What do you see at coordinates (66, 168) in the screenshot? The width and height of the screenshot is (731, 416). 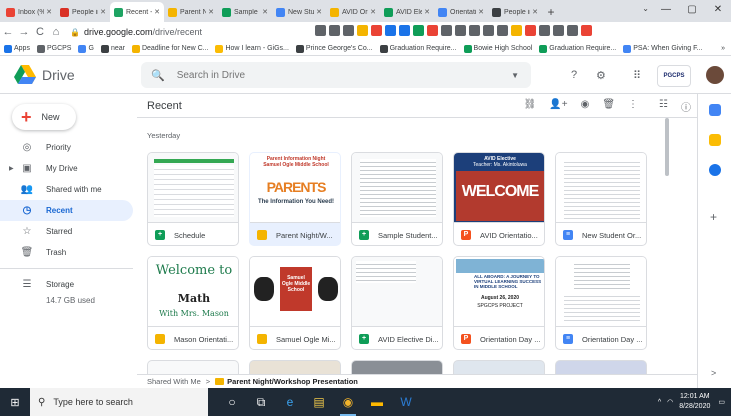 I see `sidebar-item-my-drive: ▶ ▣ My Drive` at bounding box center [66, 168].